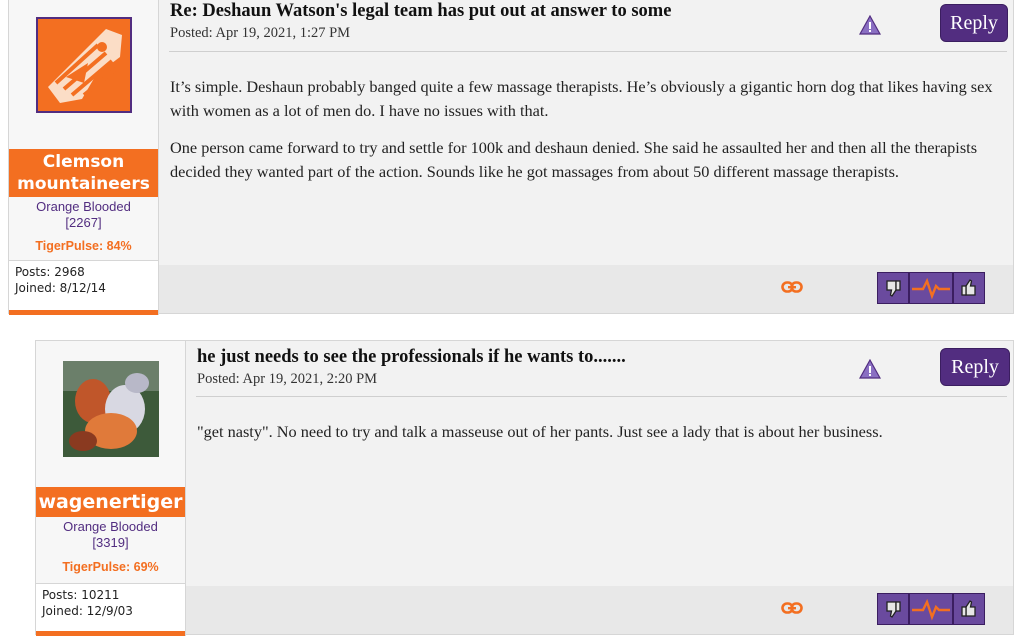 This screenshot has height=641, width=1024. What do you see at coordinates (83, 246) in the screenshot?
I see `tigerpulse-score: TigerPulse: 84%` at bounding box center [83, 246].